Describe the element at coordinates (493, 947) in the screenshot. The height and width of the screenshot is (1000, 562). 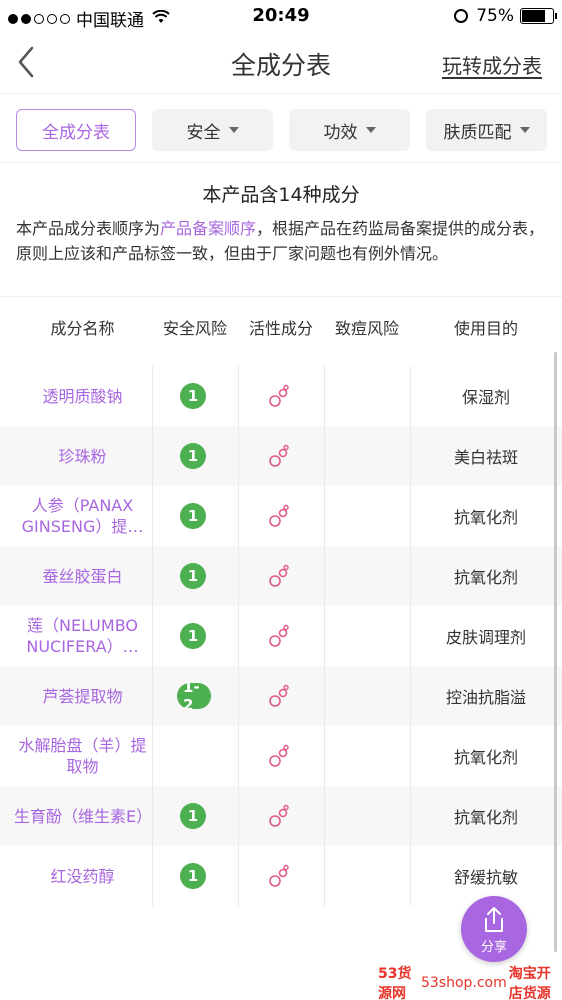
I see `share-label: 分享` at that location.